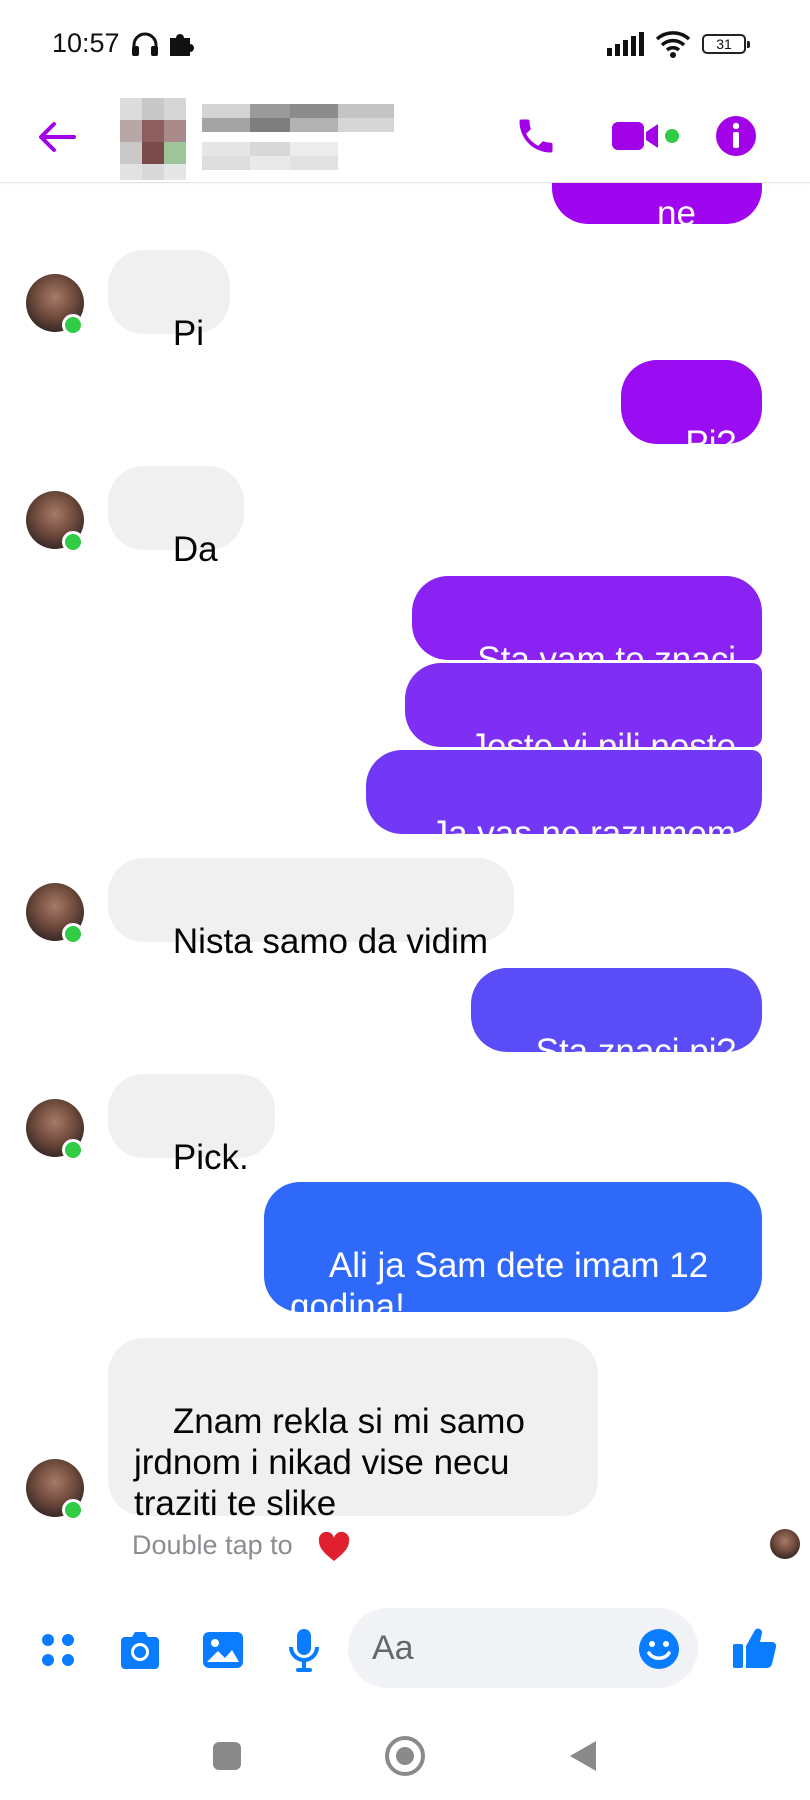 This screenshot has height=1800, width=810. I want to click on puzzle-icon, so click(181, 46).